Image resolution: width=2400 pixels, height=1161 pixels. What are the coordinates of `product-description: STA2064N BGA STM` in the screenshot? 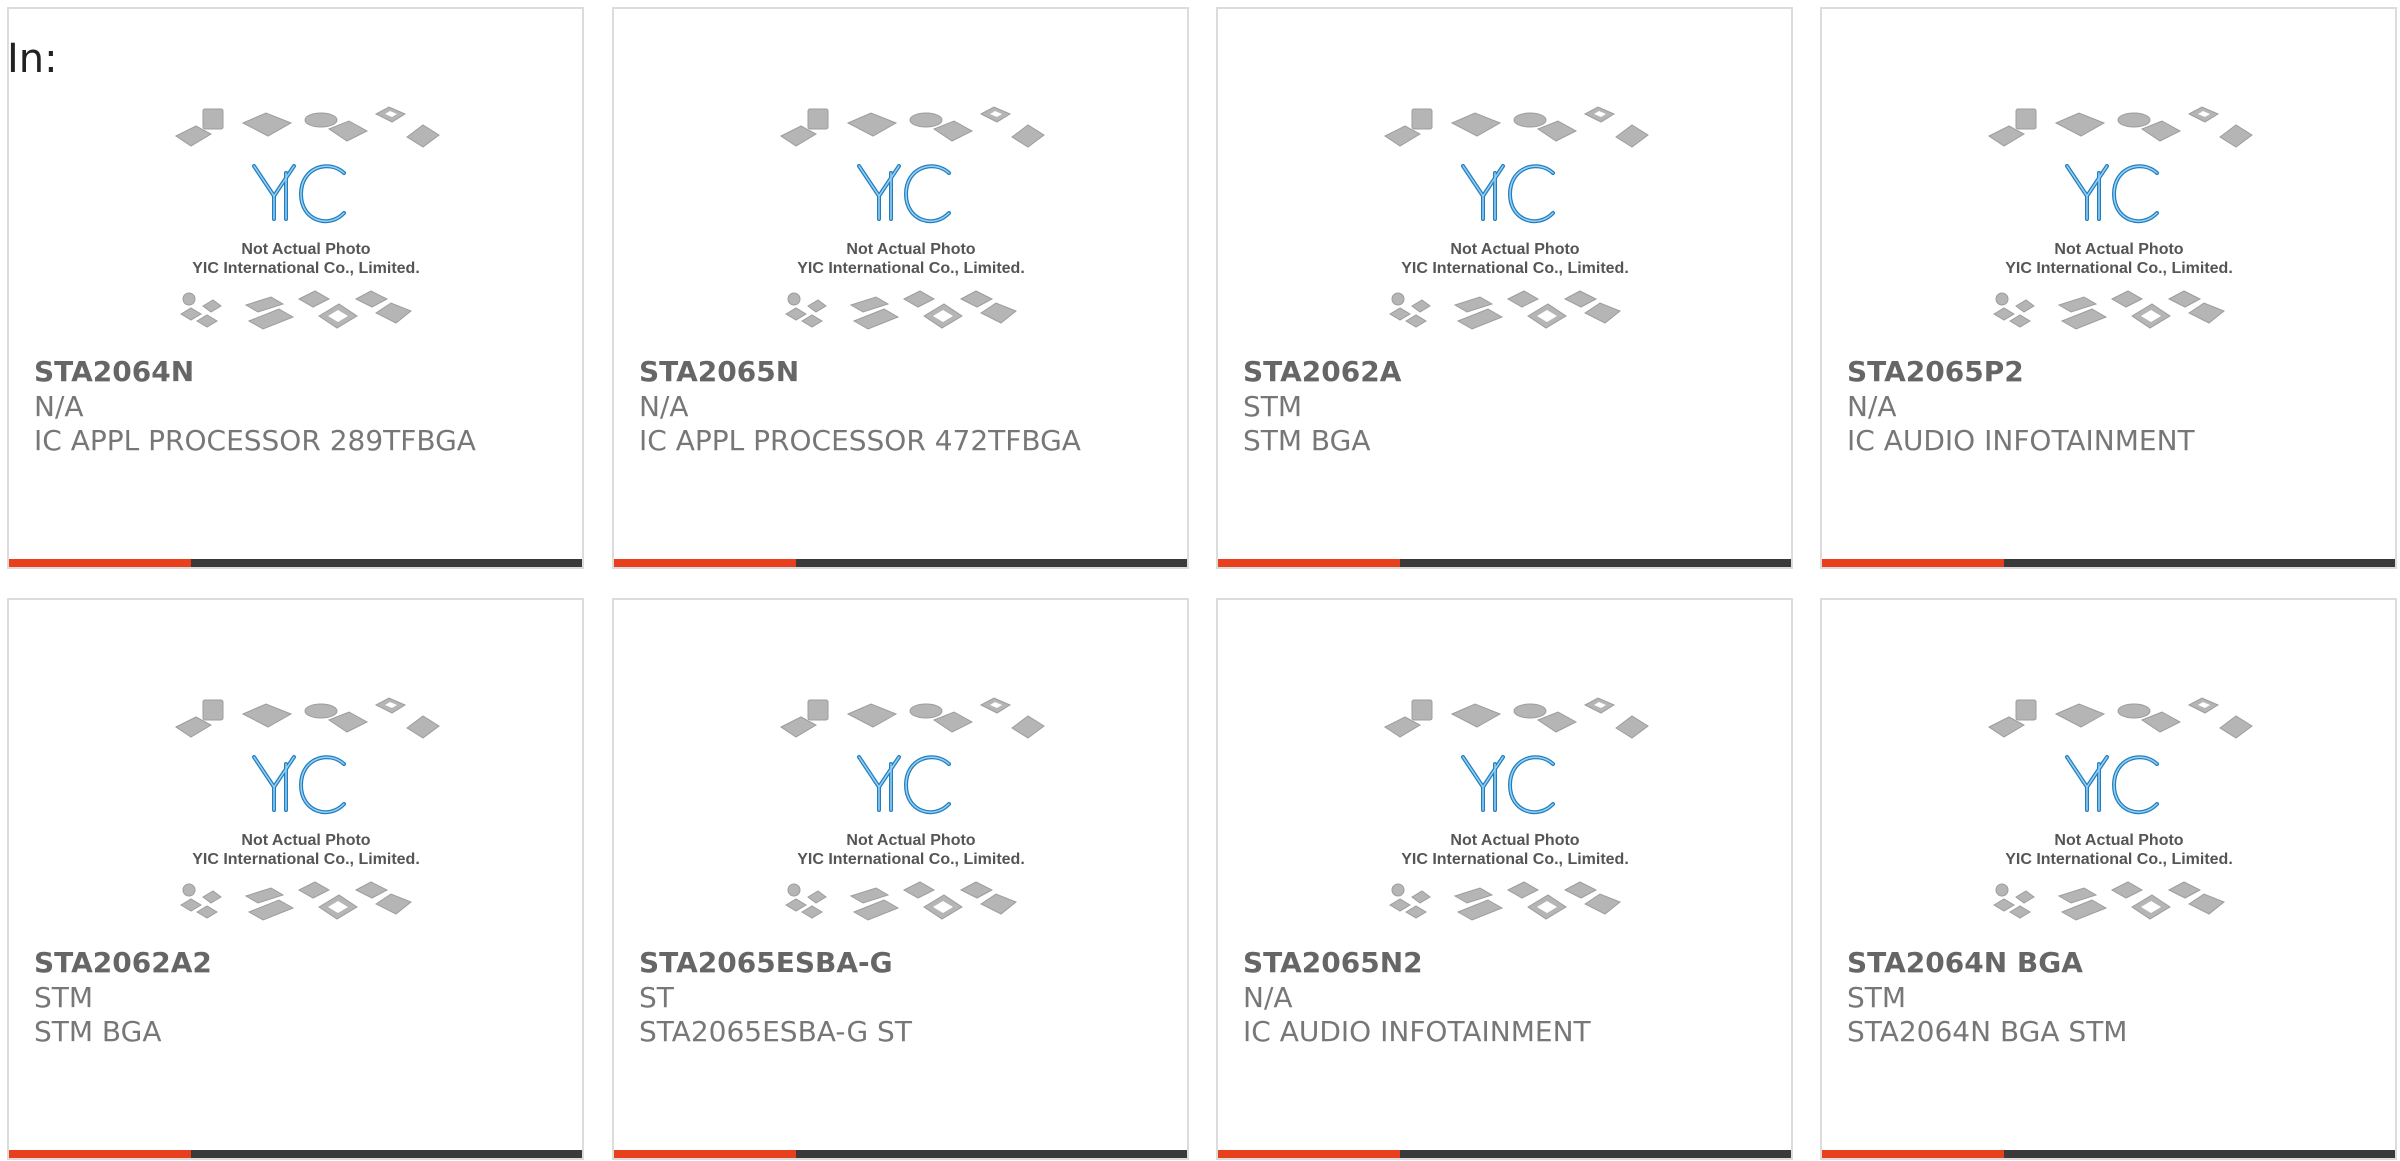 It's located at (1987, 1031).